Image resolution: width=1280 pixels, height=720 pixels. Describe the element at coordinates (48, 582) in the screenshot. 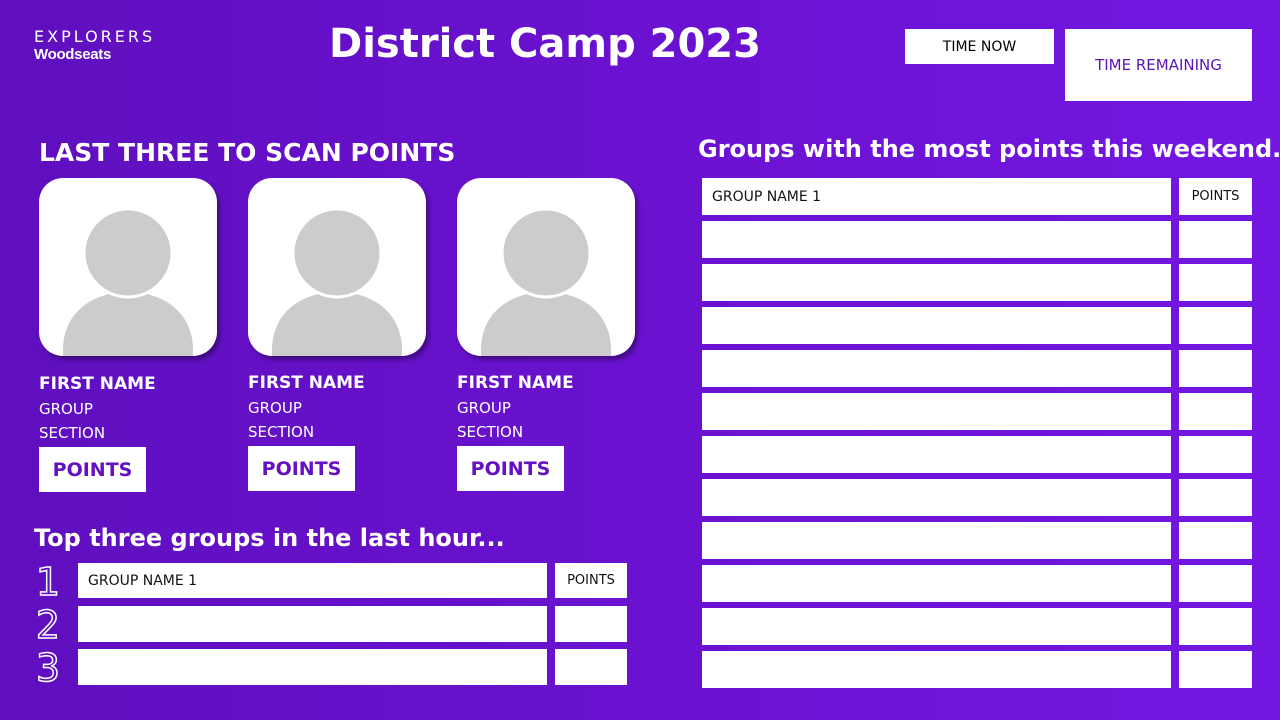

I see `rank-number: 1` at that location.